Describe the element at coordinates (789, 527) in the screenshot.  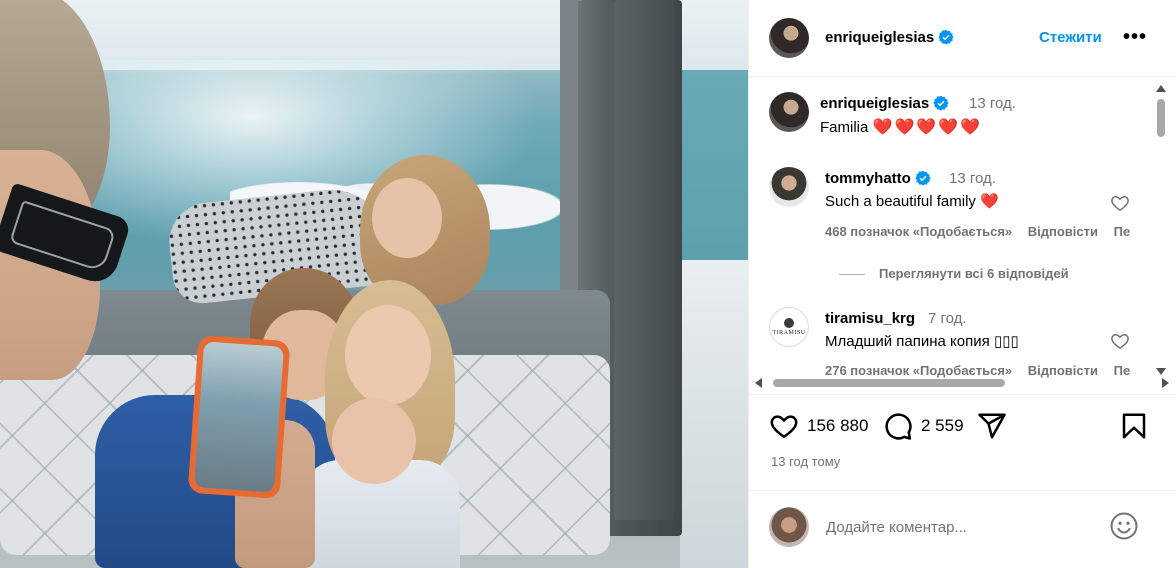
I see `current-user-avatar` at that location.